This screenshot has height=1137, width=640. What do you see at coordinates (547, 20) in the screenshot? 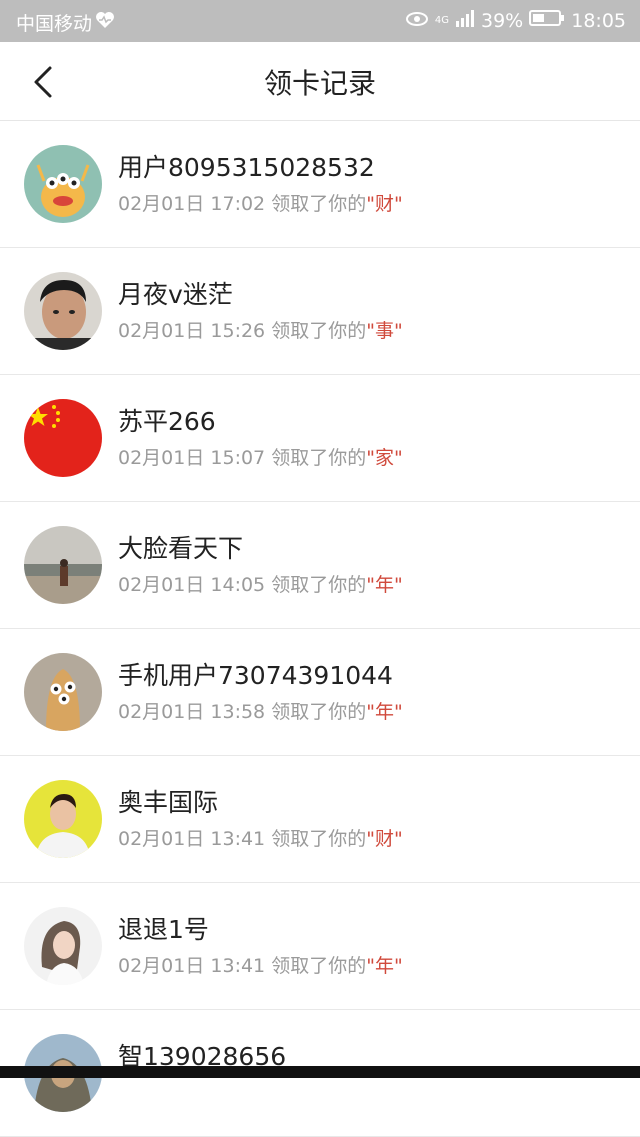
I see `battery-icon` at bounding box center [547, 20].